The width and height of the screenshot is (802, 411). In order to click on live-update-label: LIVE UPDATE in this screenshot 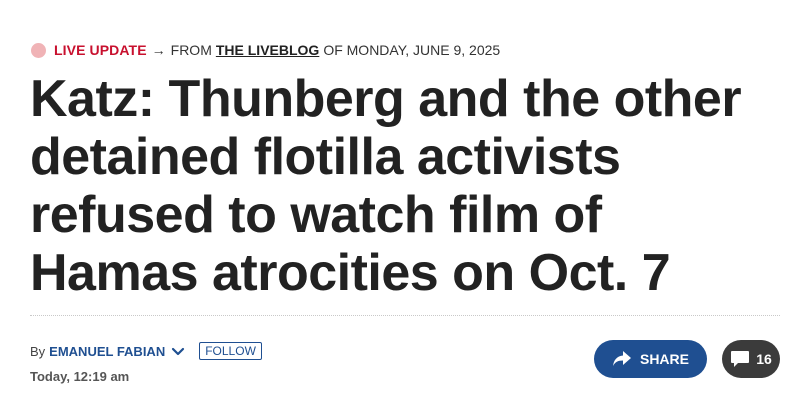, I will do `click(100, 50)`.